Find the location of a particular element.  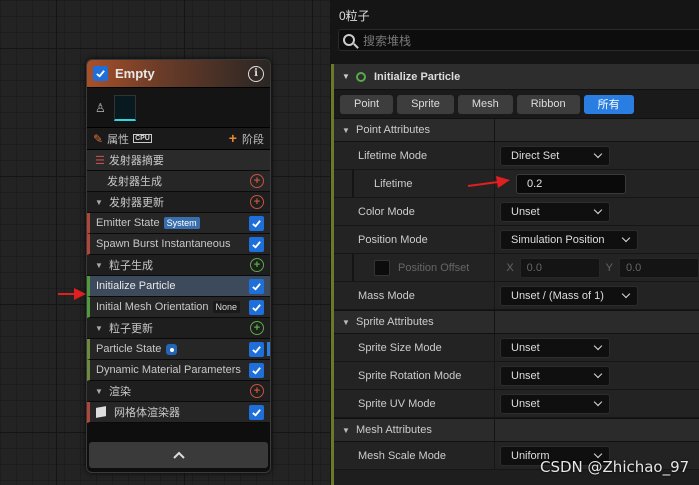

sprite-rotation-mode-dropdown: Unset is located at coordinates (555, 375).